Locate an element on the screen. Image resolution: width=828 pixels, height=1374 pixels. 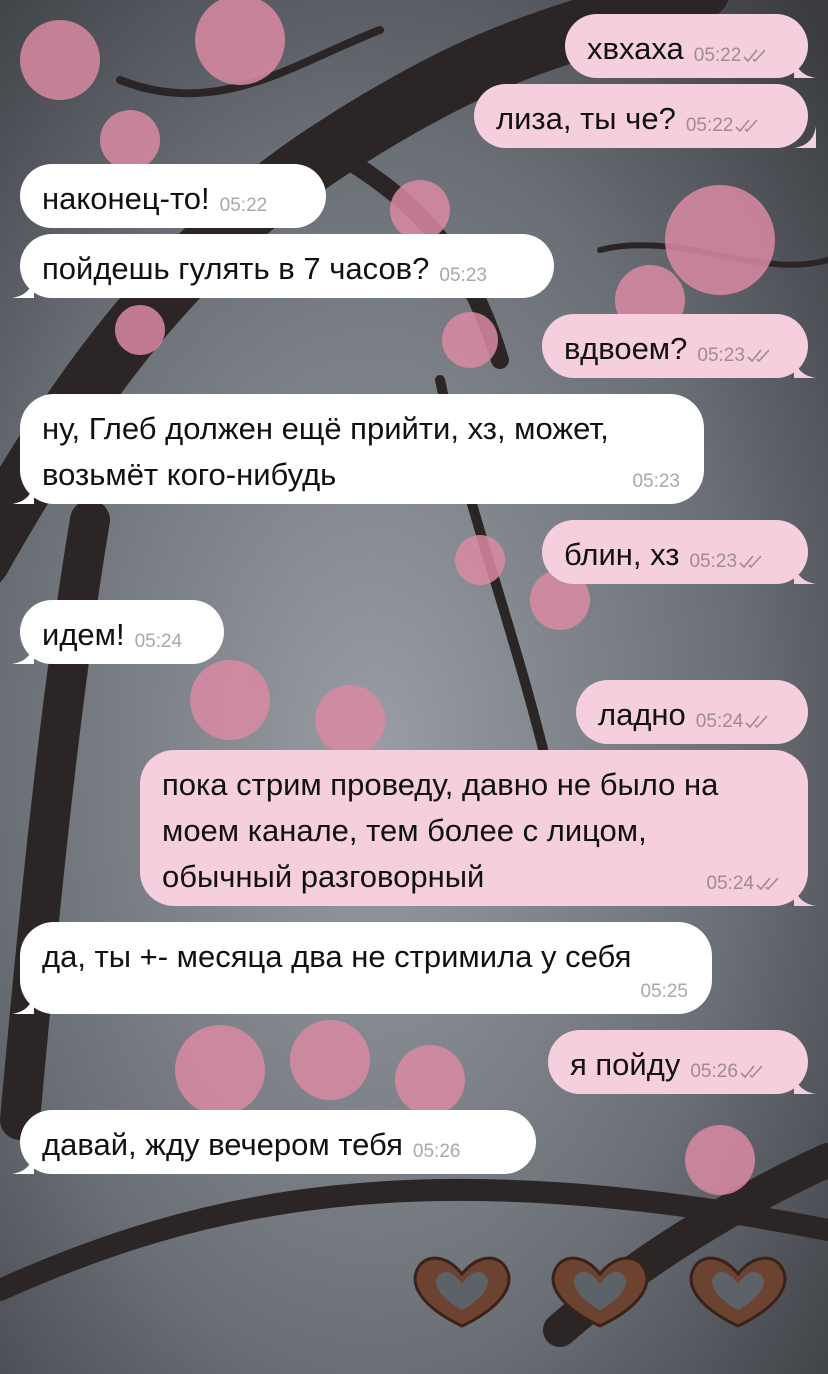
message-text: я пойду is located at coordinates (625, 1064).